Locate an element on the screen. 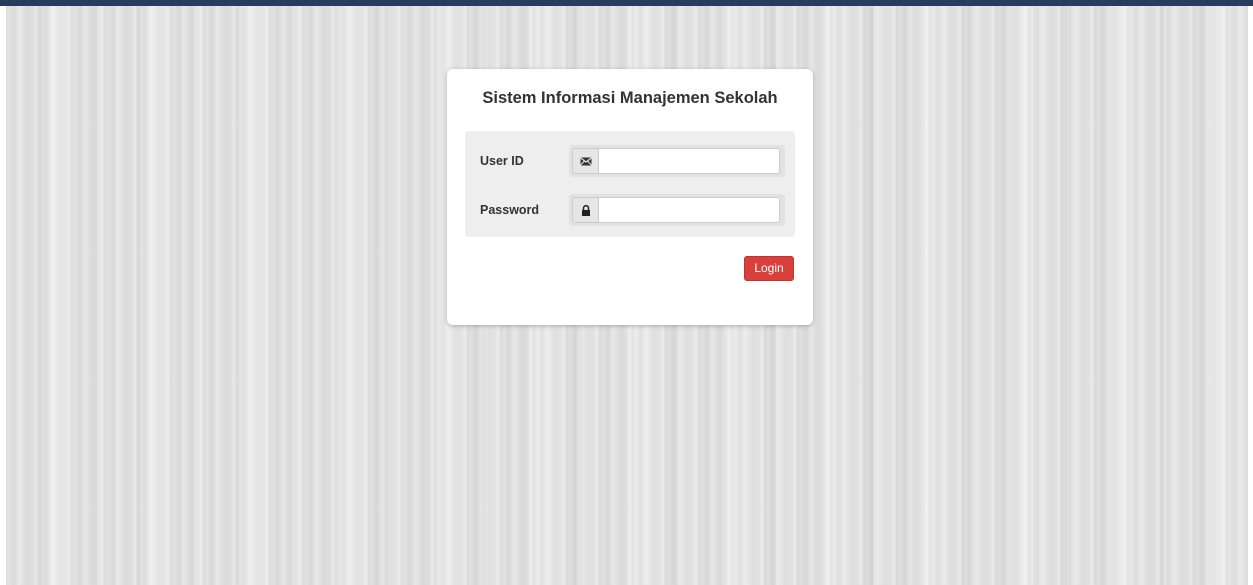 The height and width of the screenshot is (585, 1253). user-id-label: User ID is located at coordinates (502, 161).